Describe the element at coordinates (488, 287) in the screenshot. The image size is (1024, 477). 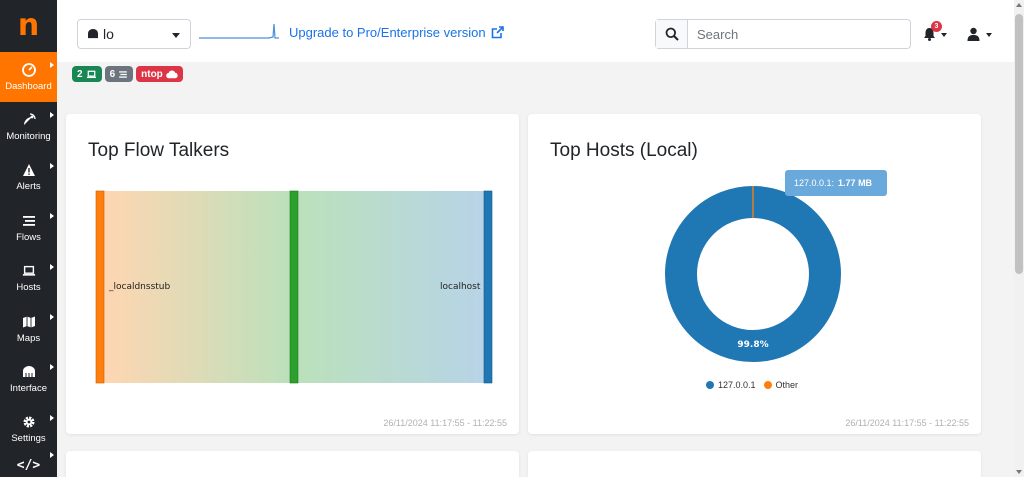
I see `sankey-node-target` at that location.